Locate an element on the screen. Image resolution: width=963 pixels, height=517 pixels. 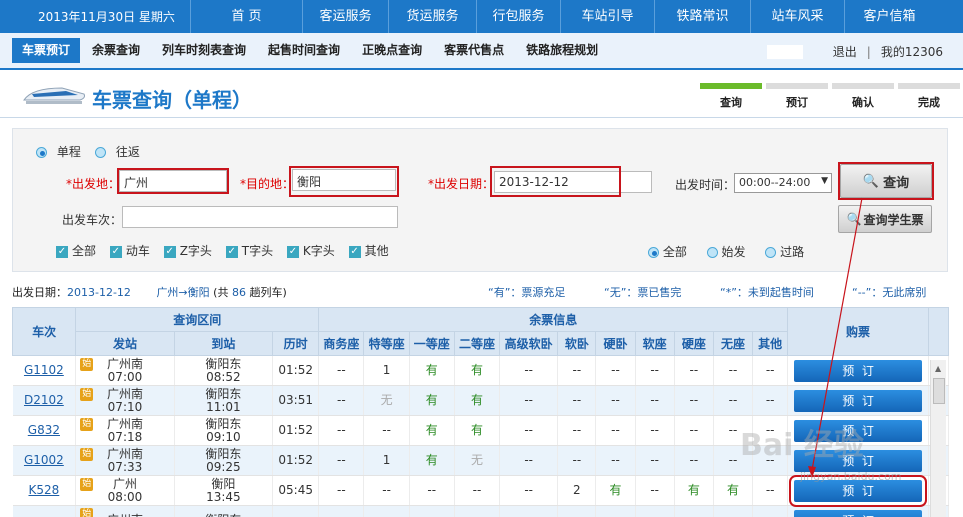
watermark-url: jingyan.baidu.com is located at coordinates (851, 476).